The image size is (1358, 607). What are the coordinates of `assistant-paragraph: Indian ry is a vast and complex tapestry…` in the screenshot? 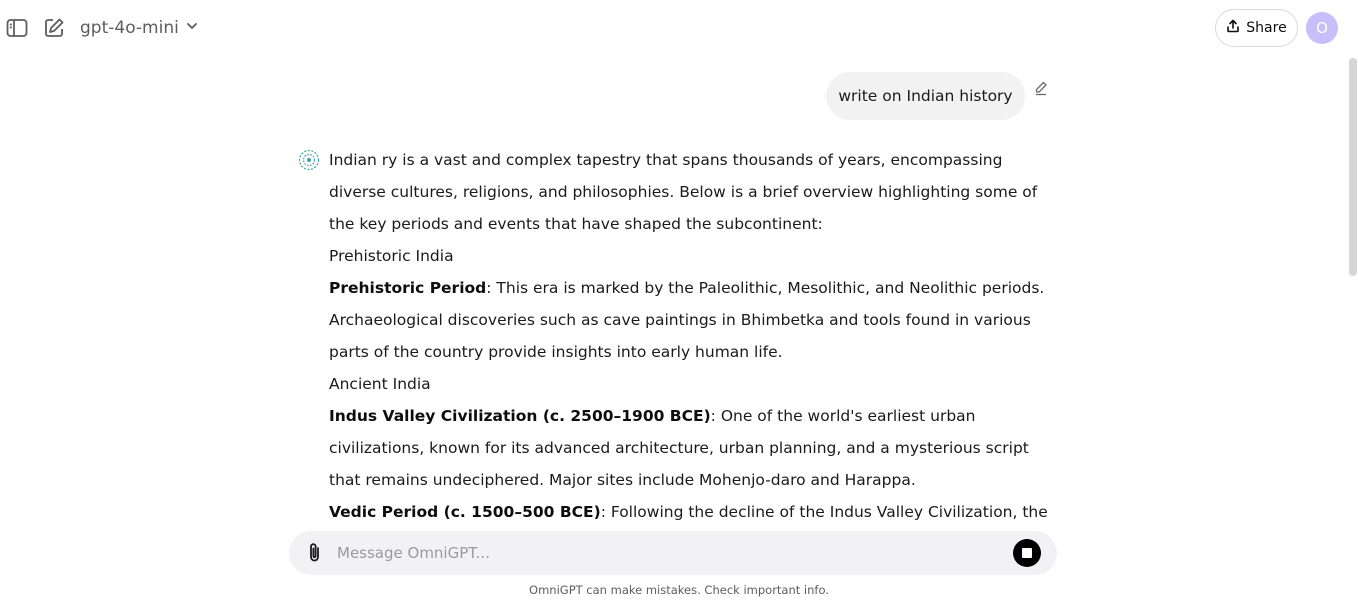 It's located at (683, 192).